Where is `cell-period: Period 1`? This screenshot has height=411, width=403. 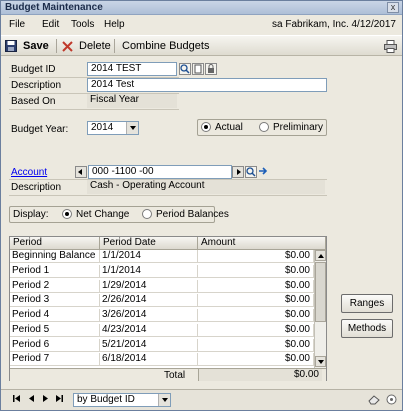 cell-period: Period 1 is located at coordinates (55, 270).